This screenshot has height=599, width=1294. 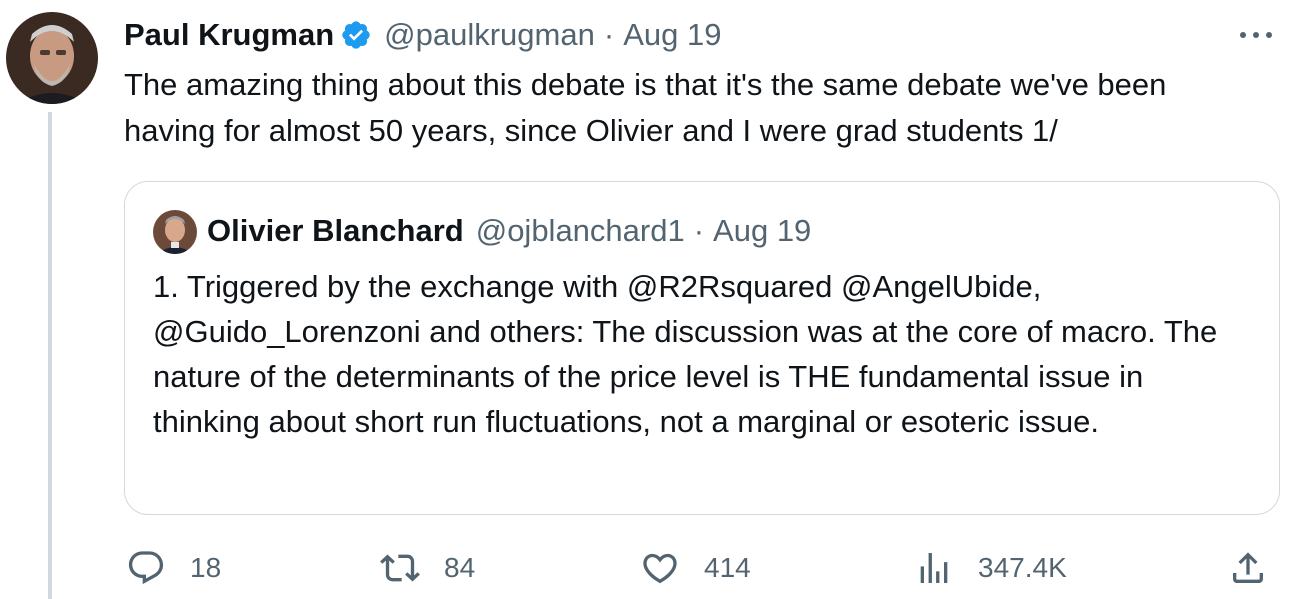 I want to click on like-icon, so click(x=660, y=568).